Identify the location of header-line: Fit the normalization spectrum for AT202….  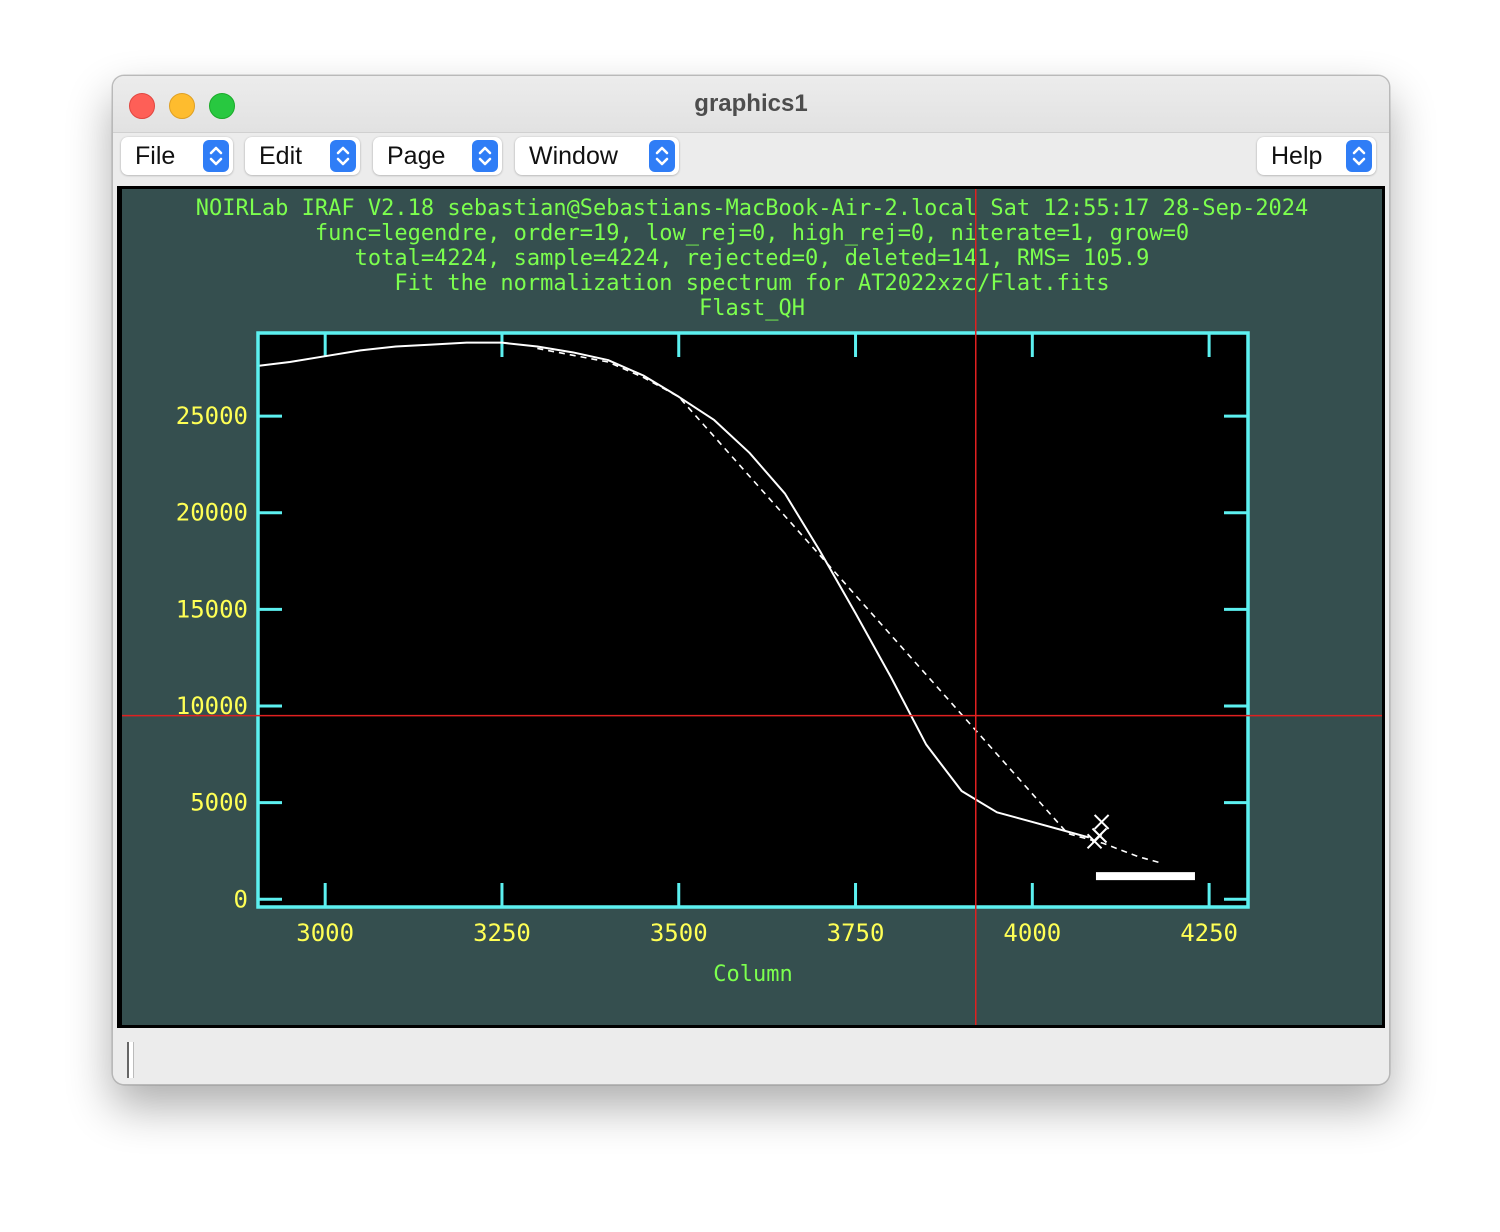
(751, 283).